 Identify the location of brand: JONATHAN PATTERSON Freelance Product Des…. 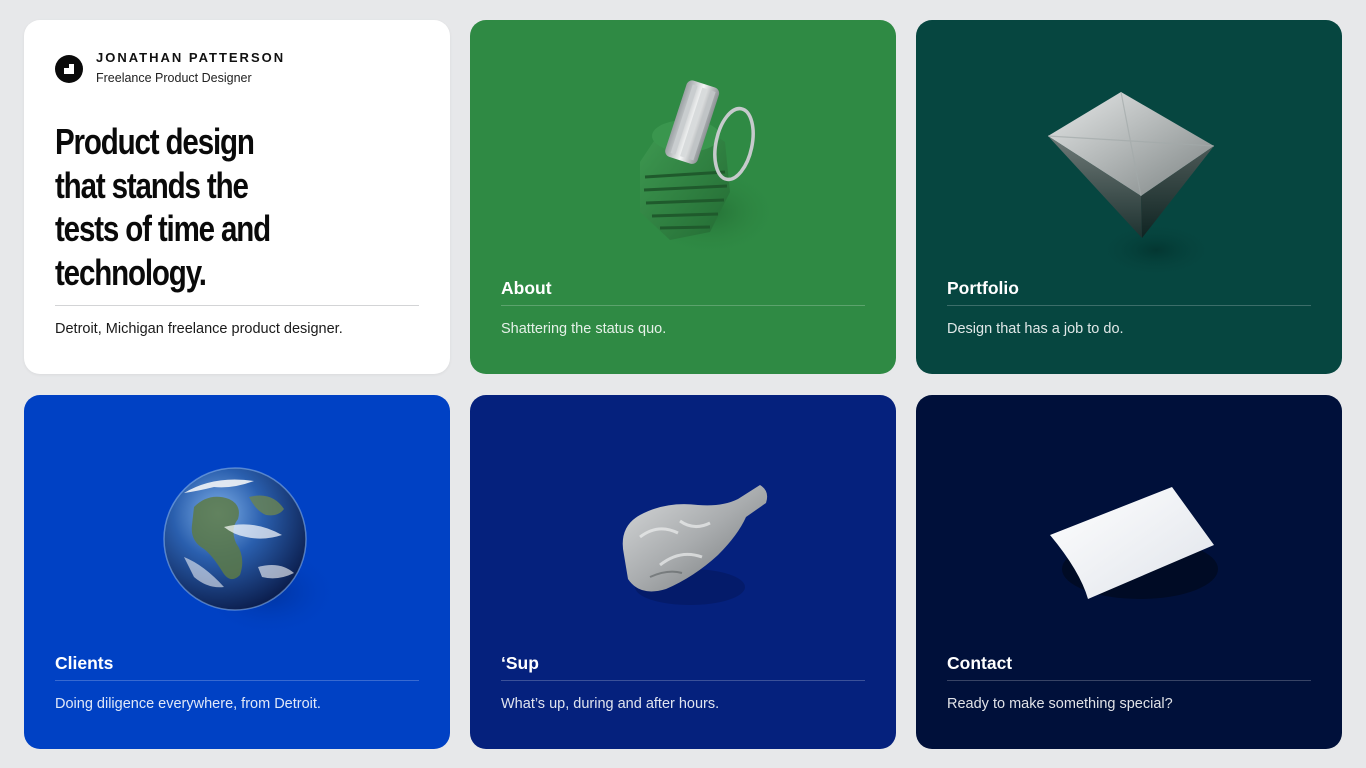
(170, 68).